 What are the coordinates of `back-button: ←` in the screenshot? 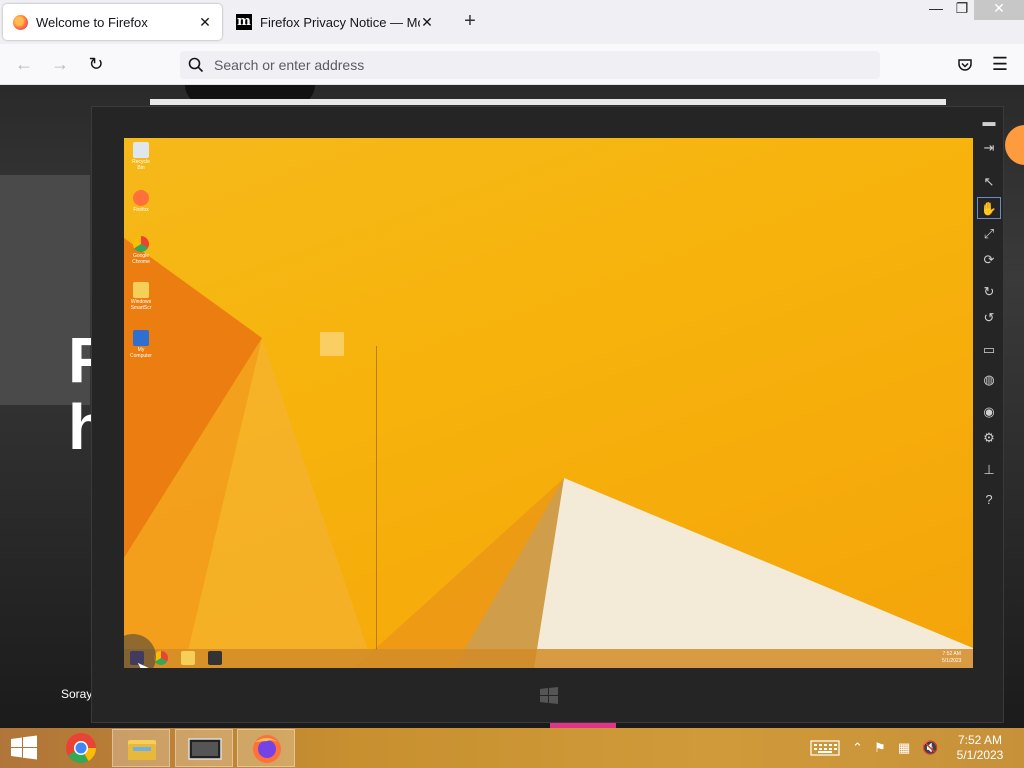 It's located at (24, 65).